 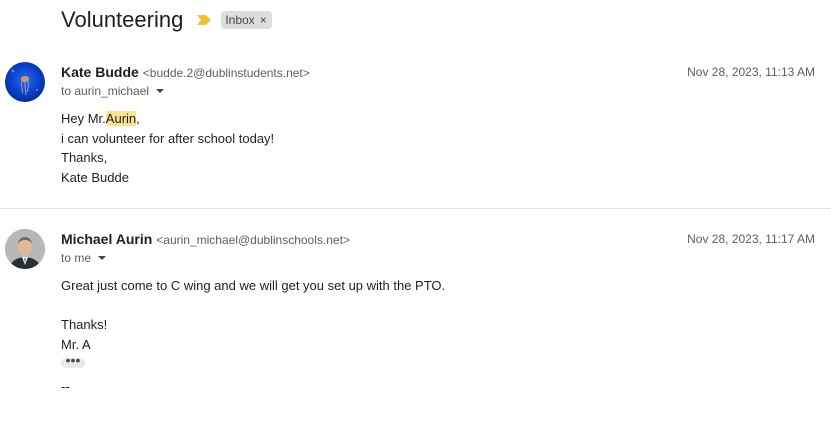 I want to click on subject-row: Volunteering Inbox ×, so click(x=166, y=20).